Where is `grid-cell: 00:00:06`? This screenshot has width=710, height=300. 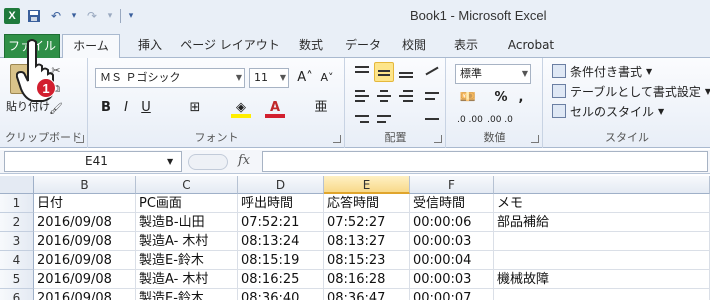 grid-cell: 00:00:06 is located at coordinates (452, 222).